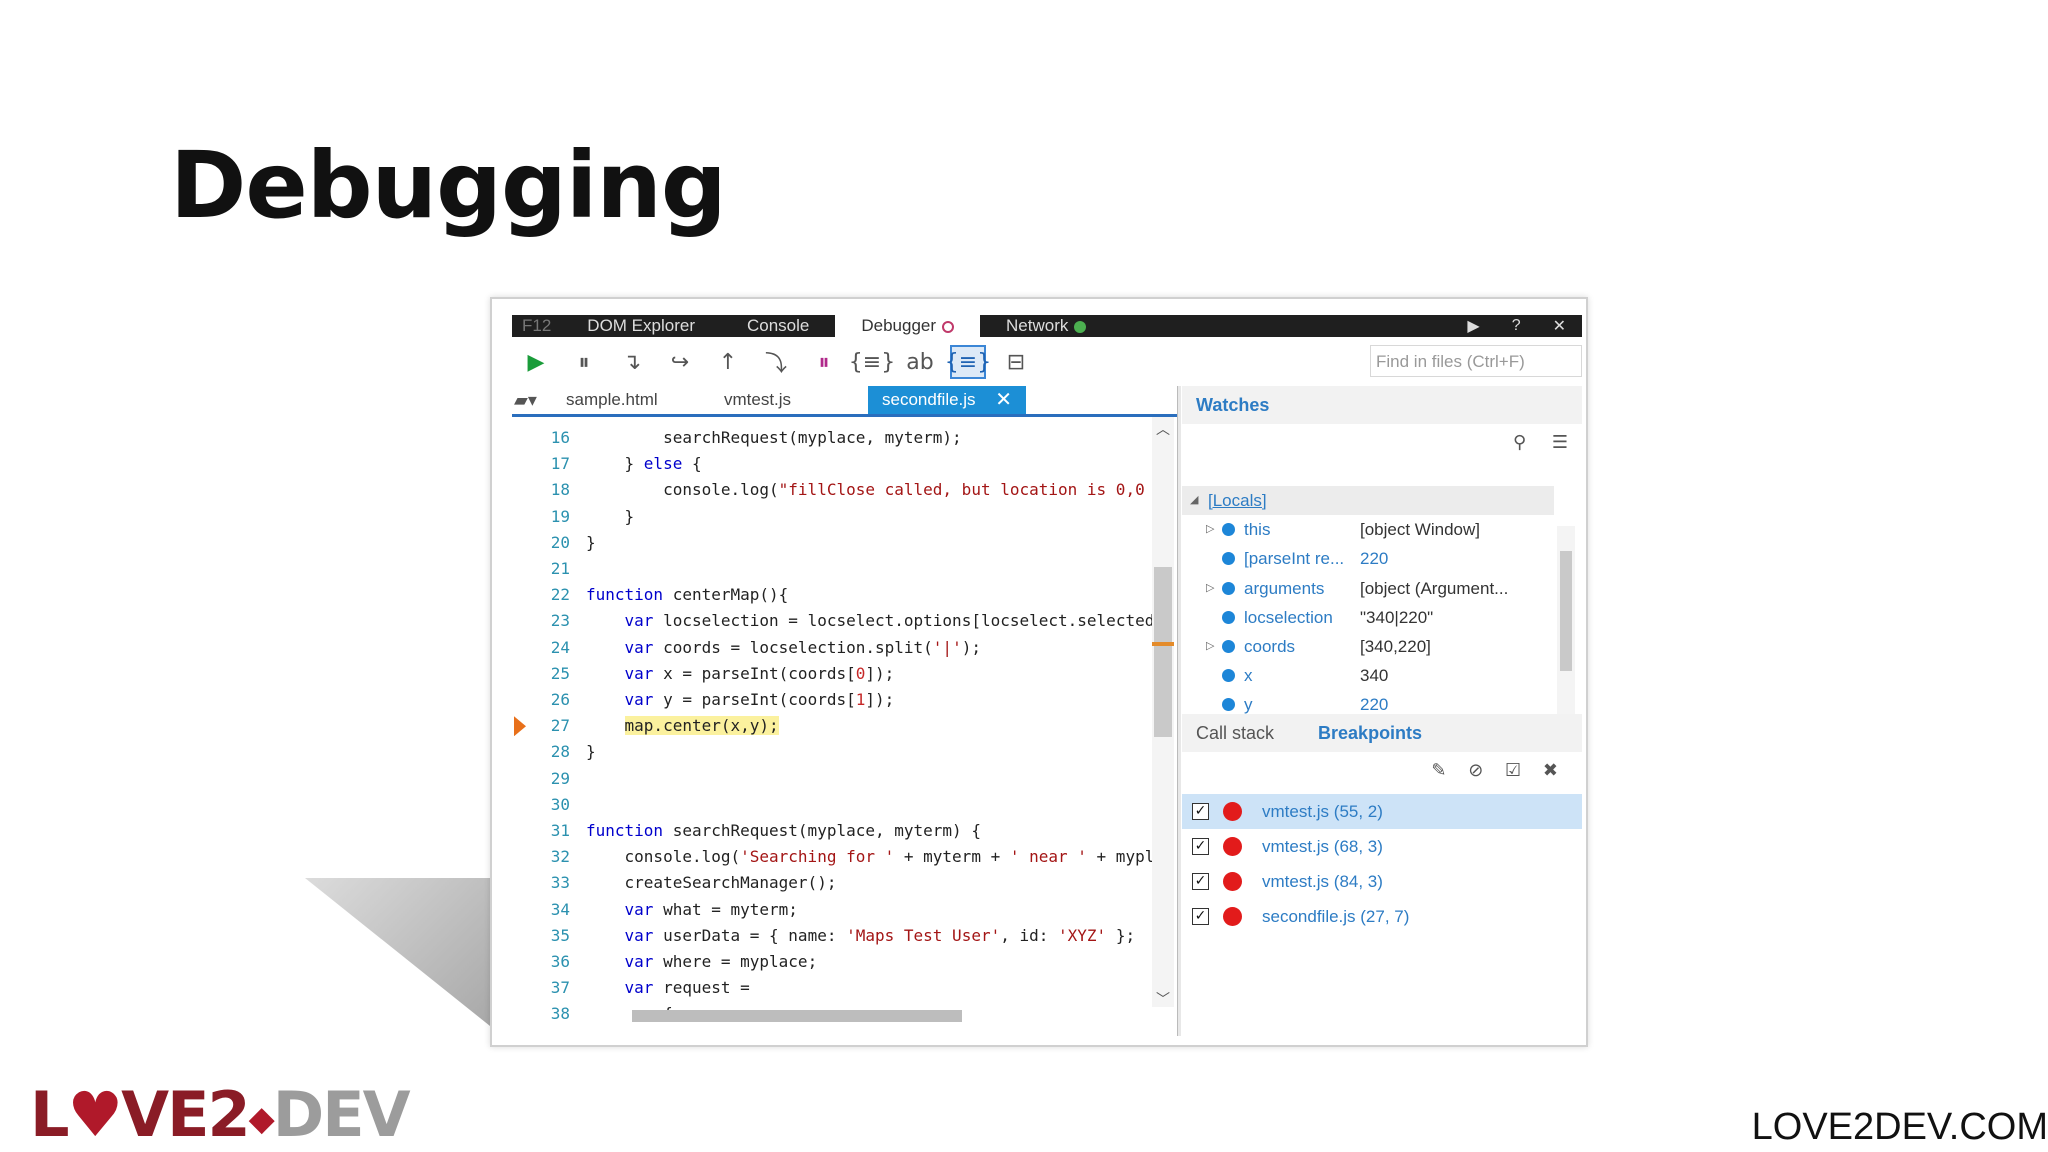 This screenshot has width=2048, height=1152. Describe the element at coordinates (1438, 770) in the screenshot. I see `edit-breakpoint-icon: ✎` at that location.